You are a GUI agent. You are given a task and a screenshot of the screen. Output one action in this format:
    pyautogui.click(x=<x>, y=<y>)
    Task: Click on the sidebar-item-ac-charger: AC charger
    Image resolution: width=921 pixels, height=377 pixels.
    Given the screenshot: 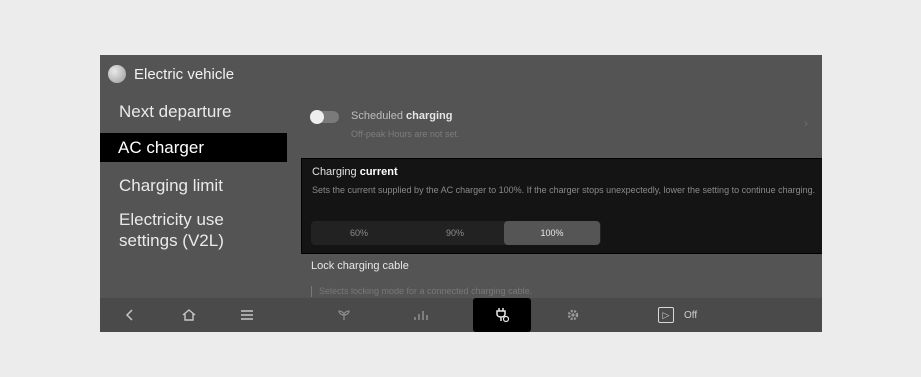 What is the action you would take?
    pyautogui.click(x=193, y=147)
    